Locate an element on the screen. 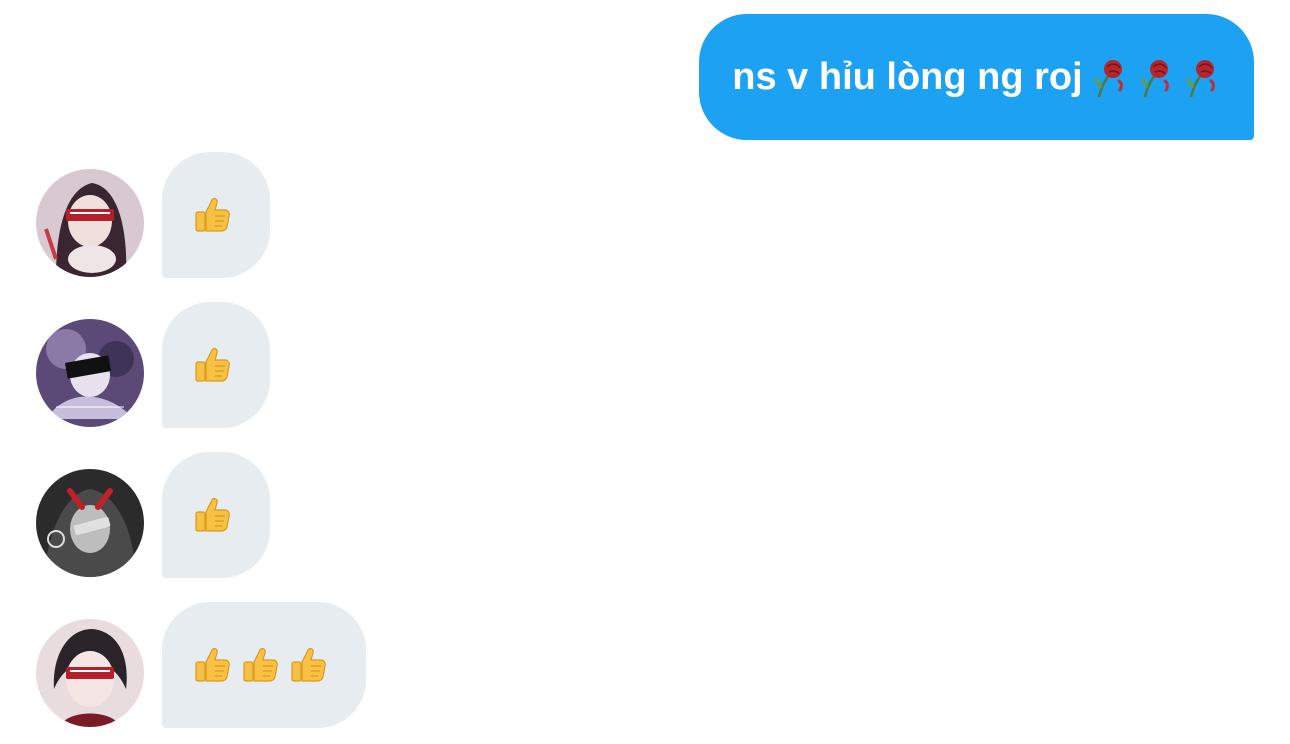 The height and width of the screenshot is (744, 1290). outgoing-message-bubble: ns v hỉu lòng ng roj is located at coordinates (976, 77).